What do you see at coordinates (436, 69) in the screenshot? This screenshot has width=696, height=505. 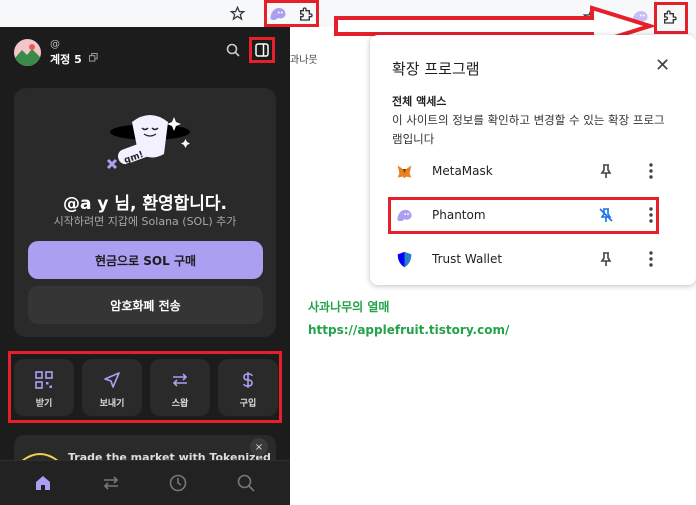 I see `extensions-title: 확장 프로그램` at bounding box center [436, 69].